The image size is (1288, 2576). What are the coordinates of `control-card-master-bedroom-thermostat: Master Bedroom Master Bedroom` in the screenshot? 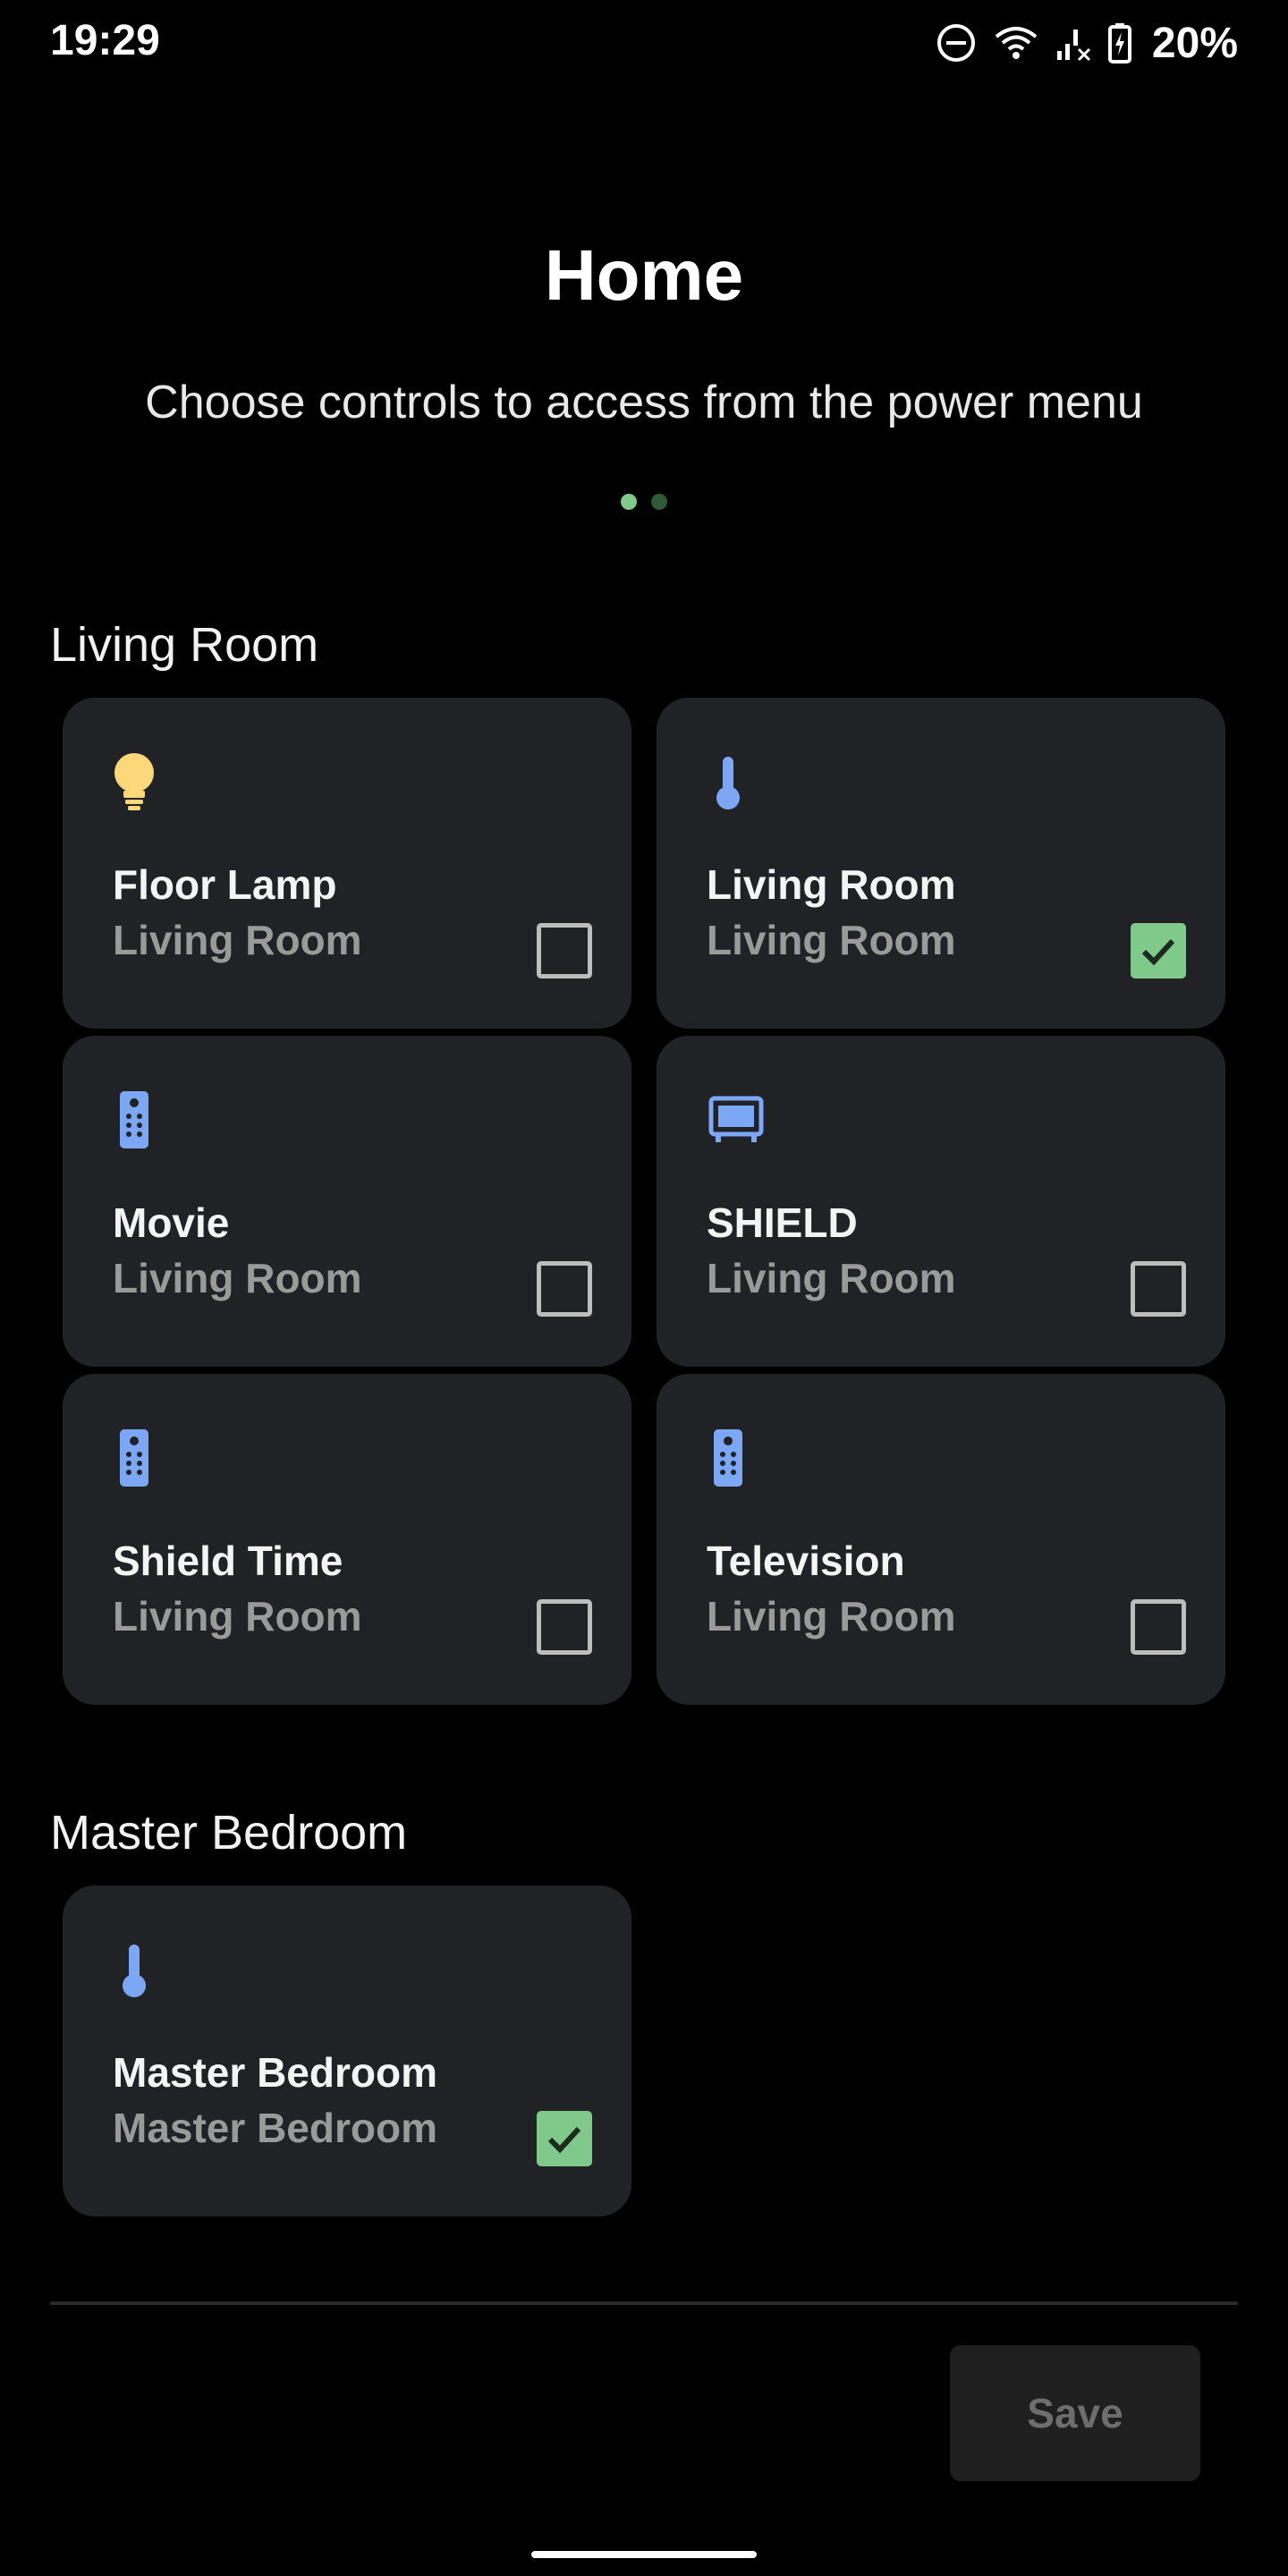 It's located at (347, 2050).